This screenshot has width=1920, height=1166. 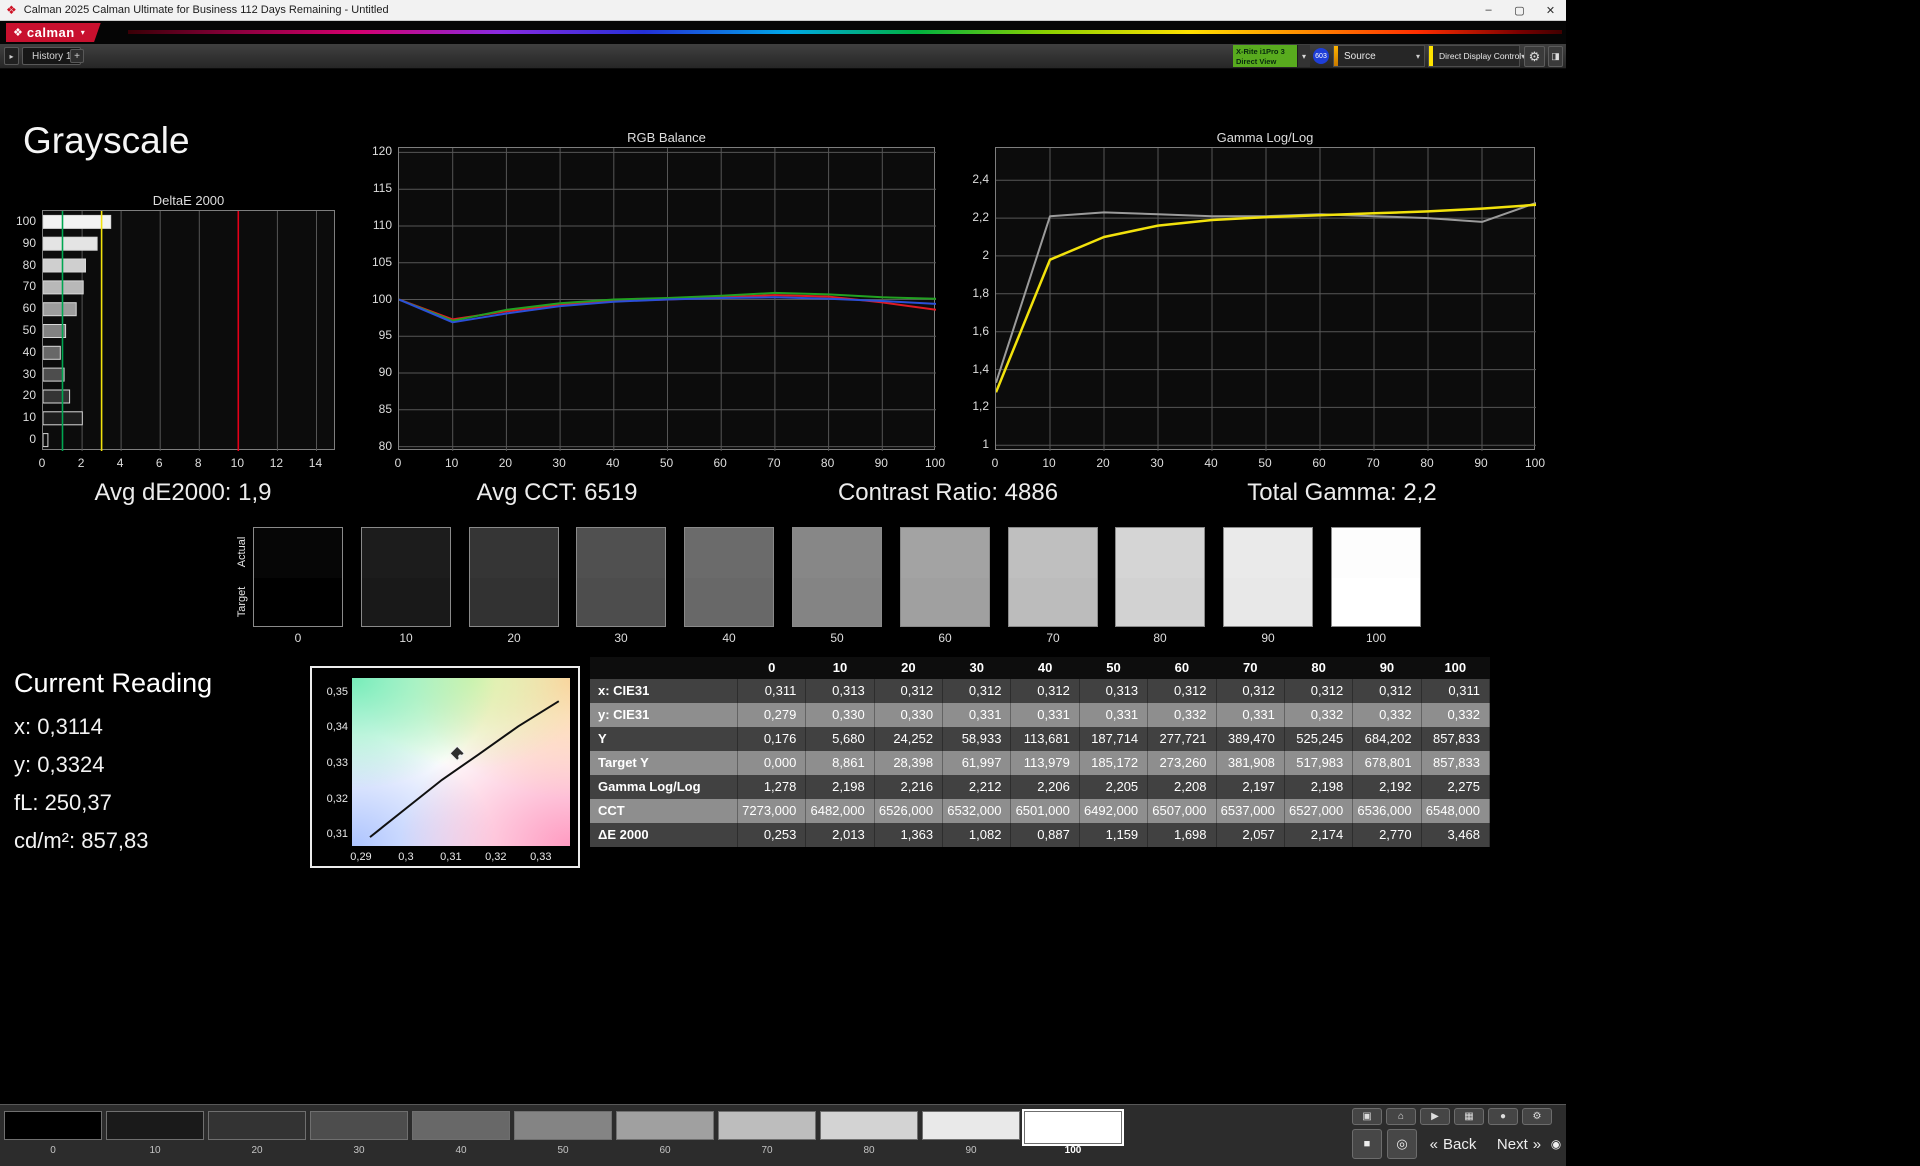 I want to click on gamma-x-tick: 70, so click(x=1373, y=463).